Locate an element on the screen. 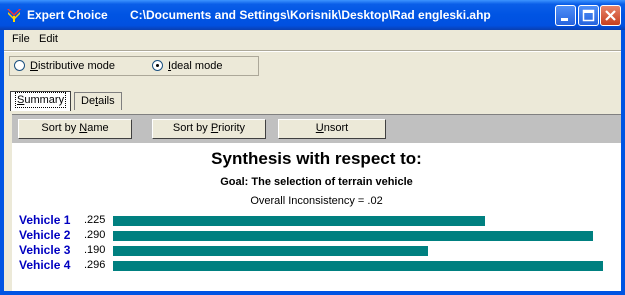 Image resolution: width=625 pixels, height=295 pixels. bar-label-2: Vehicle 2 is located at coordinates (45, 235).